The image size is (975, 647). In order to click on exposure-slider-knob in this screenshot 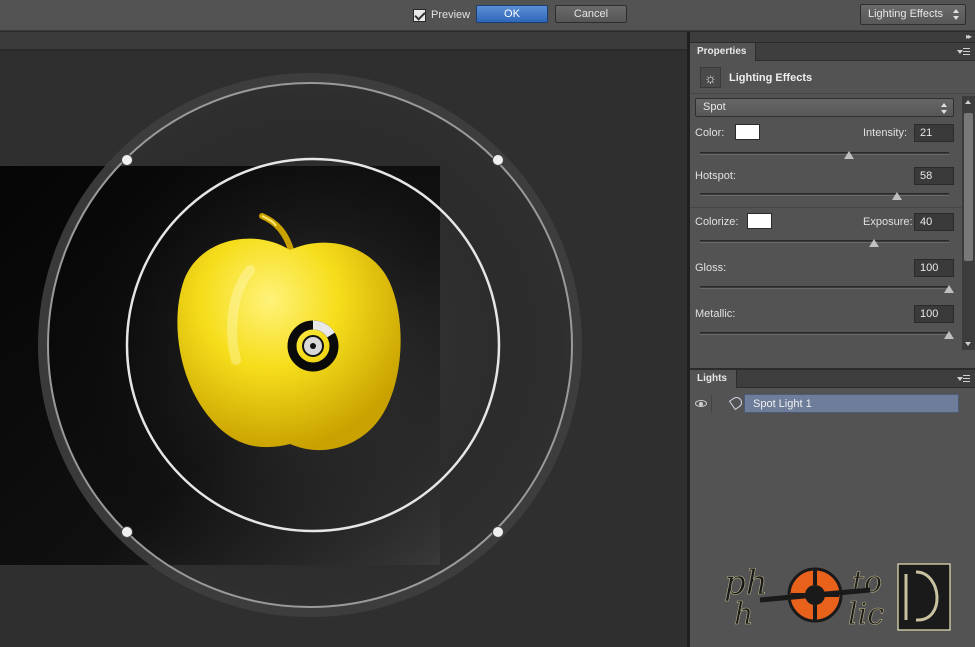, I will do `click(874, 243)`.